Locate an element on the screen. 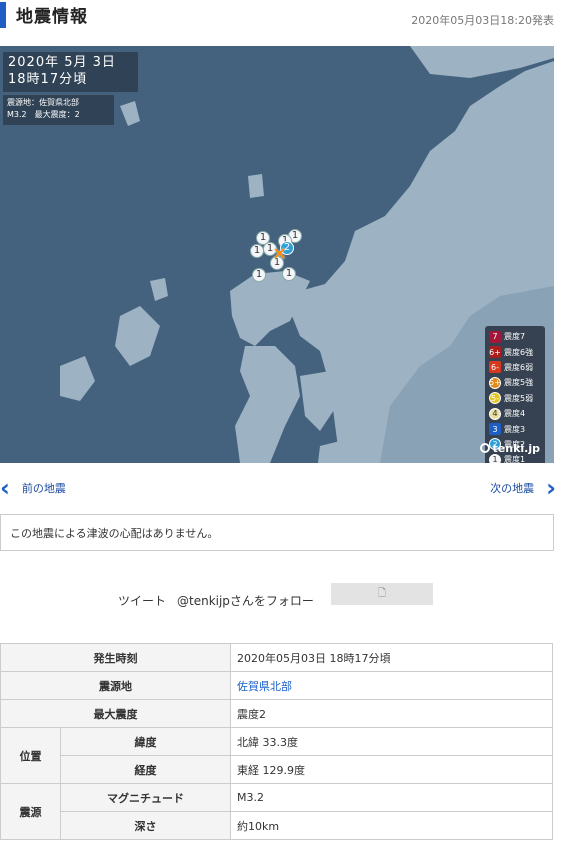 The image size is (562, 844). intensity-4-icon: 4 is located at coordinates (495, 413).